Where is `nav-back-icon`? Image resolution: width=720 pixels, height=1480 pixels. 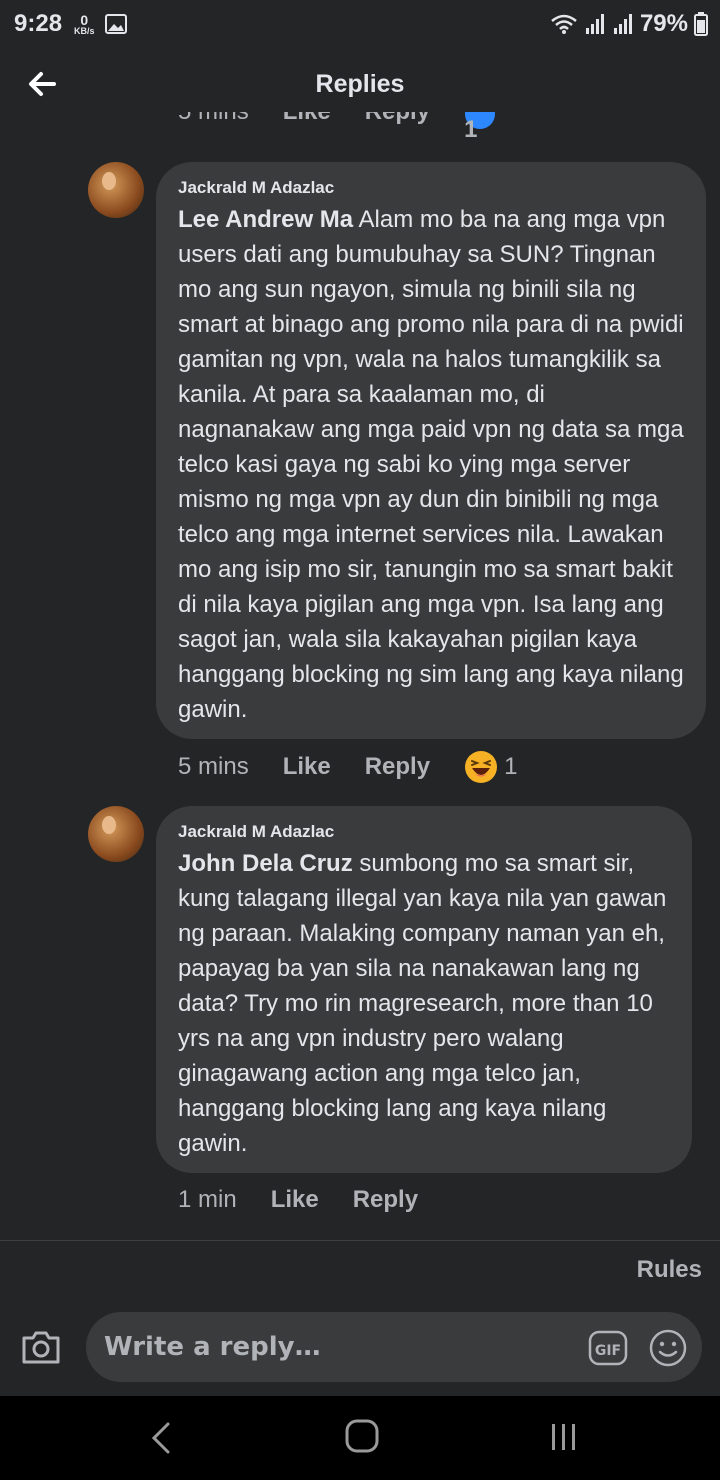 nav-back-icon is located at coordinates (161, 1438).